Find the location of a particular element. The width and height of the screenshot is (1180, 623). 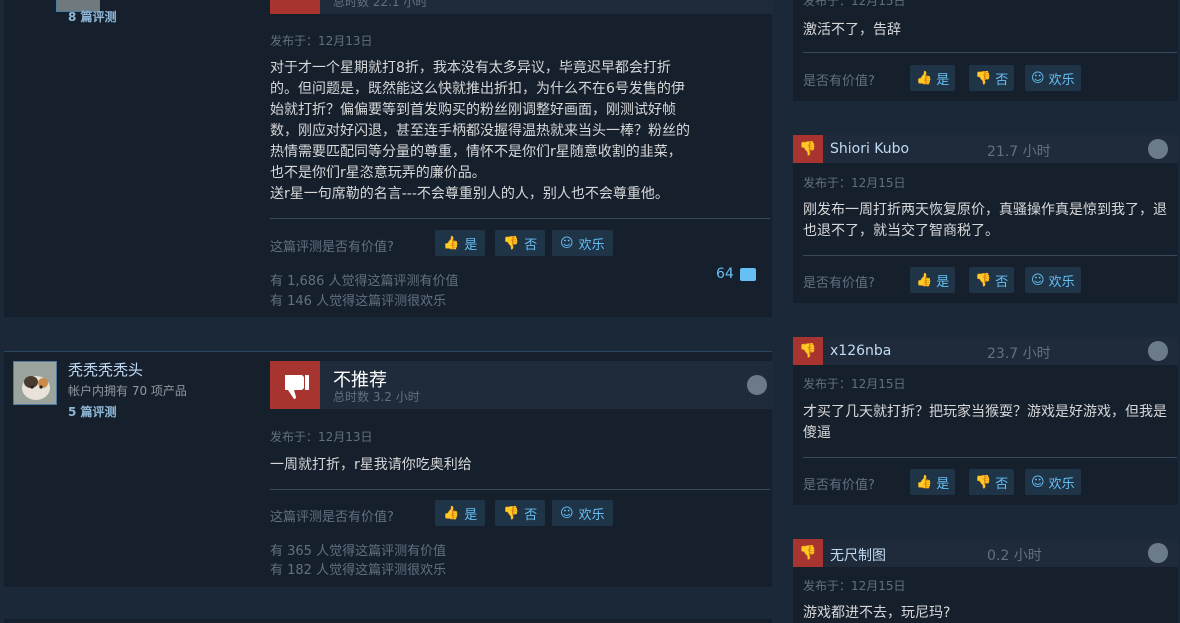

user-name: x126nba is located at coordinates (860, 351).